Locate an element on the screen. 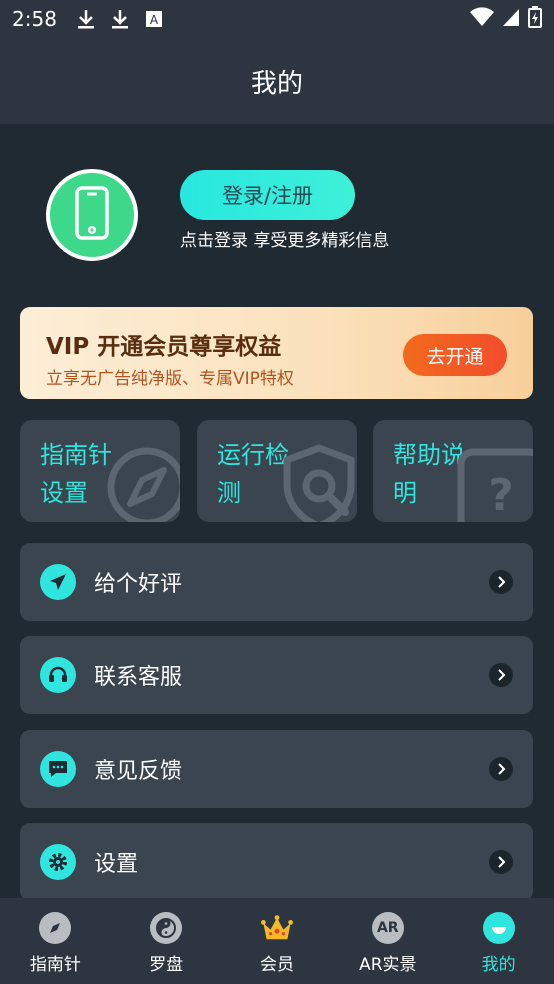  tab-label: 我的 is located at coordinates (498, 965).